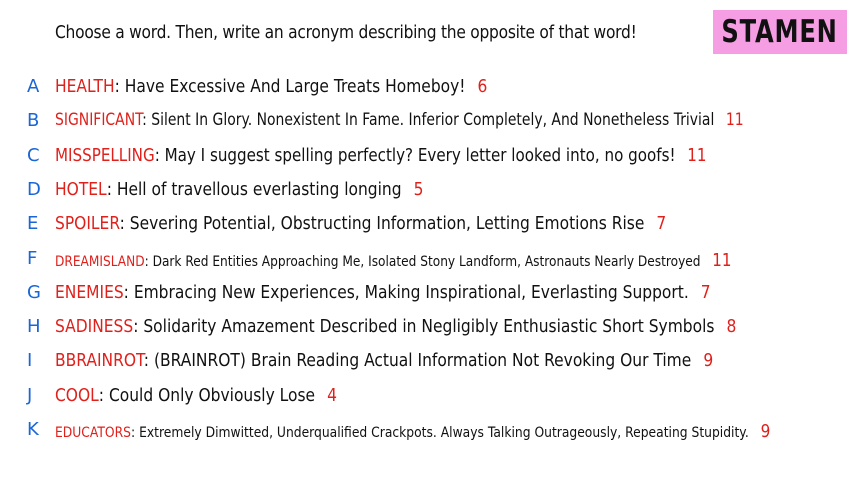 This screenshot has width=853, height=480. I want to click on item-acronym: Could Only Obviously Lose, so click(212, 395).